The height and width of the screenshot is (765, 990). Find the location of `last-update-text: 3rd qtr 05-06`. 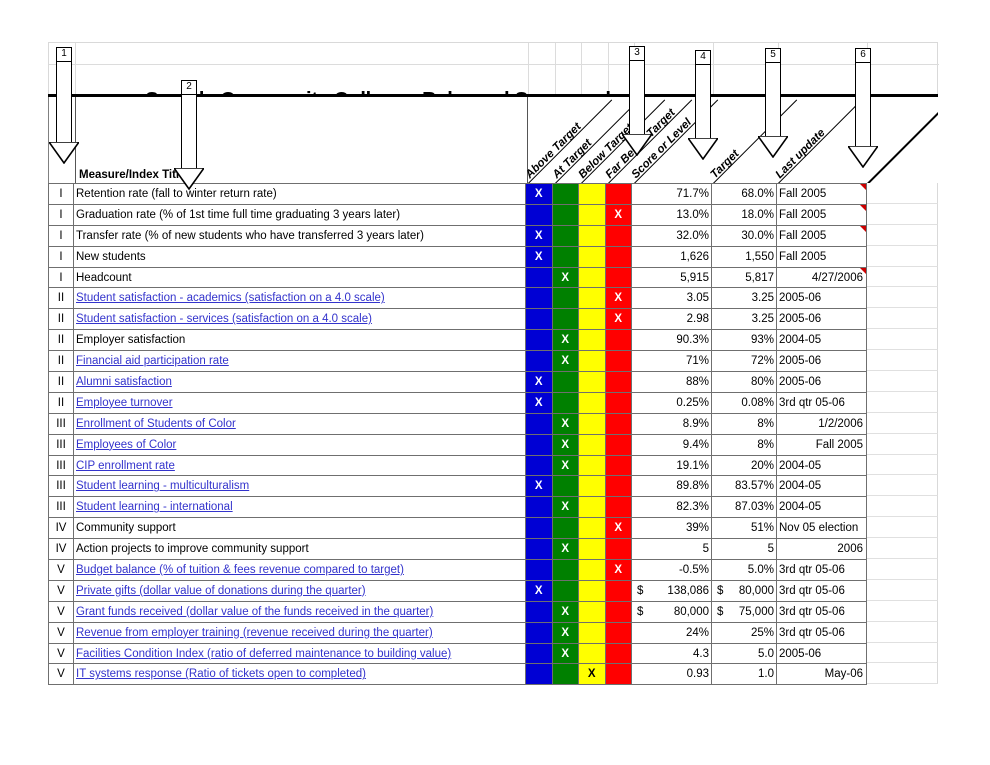

last-update-text: 3rd qtr 05-06 is located at coordinates (812, 402).